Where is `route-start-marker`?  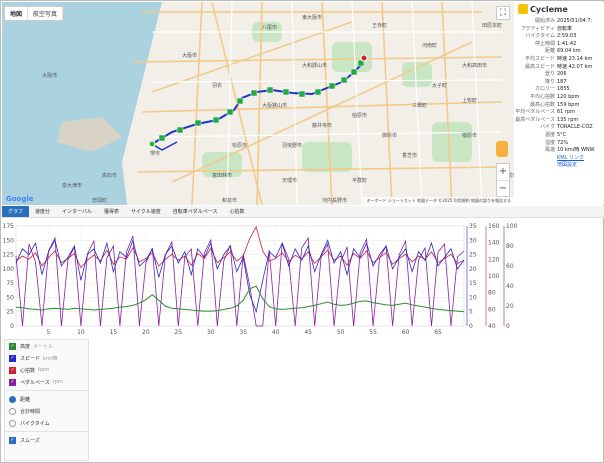
route-start-marker is located at coordinates (152, 144).